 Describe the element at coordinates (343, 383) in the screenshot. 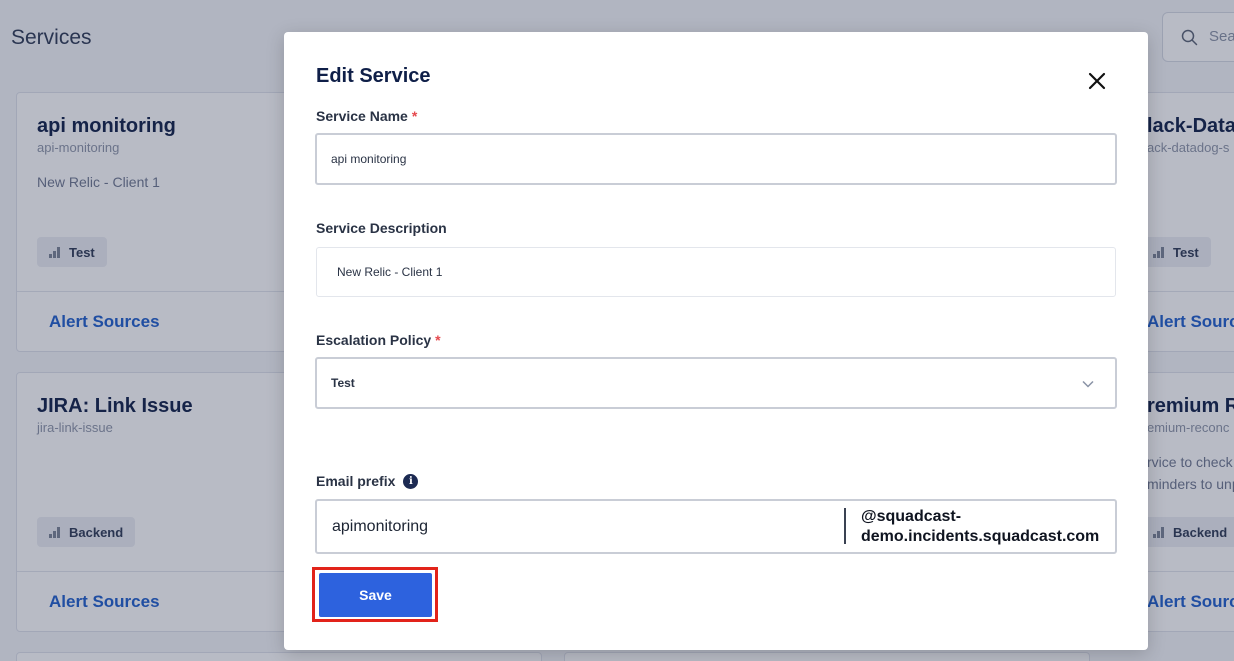

I see `escalation-policy-value: Test` at that location.